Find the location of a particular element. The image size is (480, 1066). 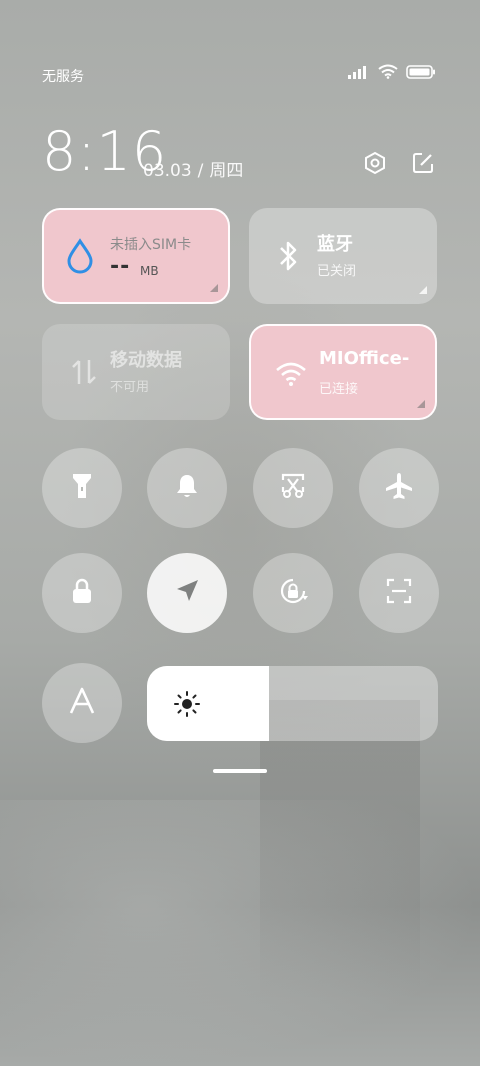

bluetooth-title: 蓝牙 is located at coordinates (335, 244).